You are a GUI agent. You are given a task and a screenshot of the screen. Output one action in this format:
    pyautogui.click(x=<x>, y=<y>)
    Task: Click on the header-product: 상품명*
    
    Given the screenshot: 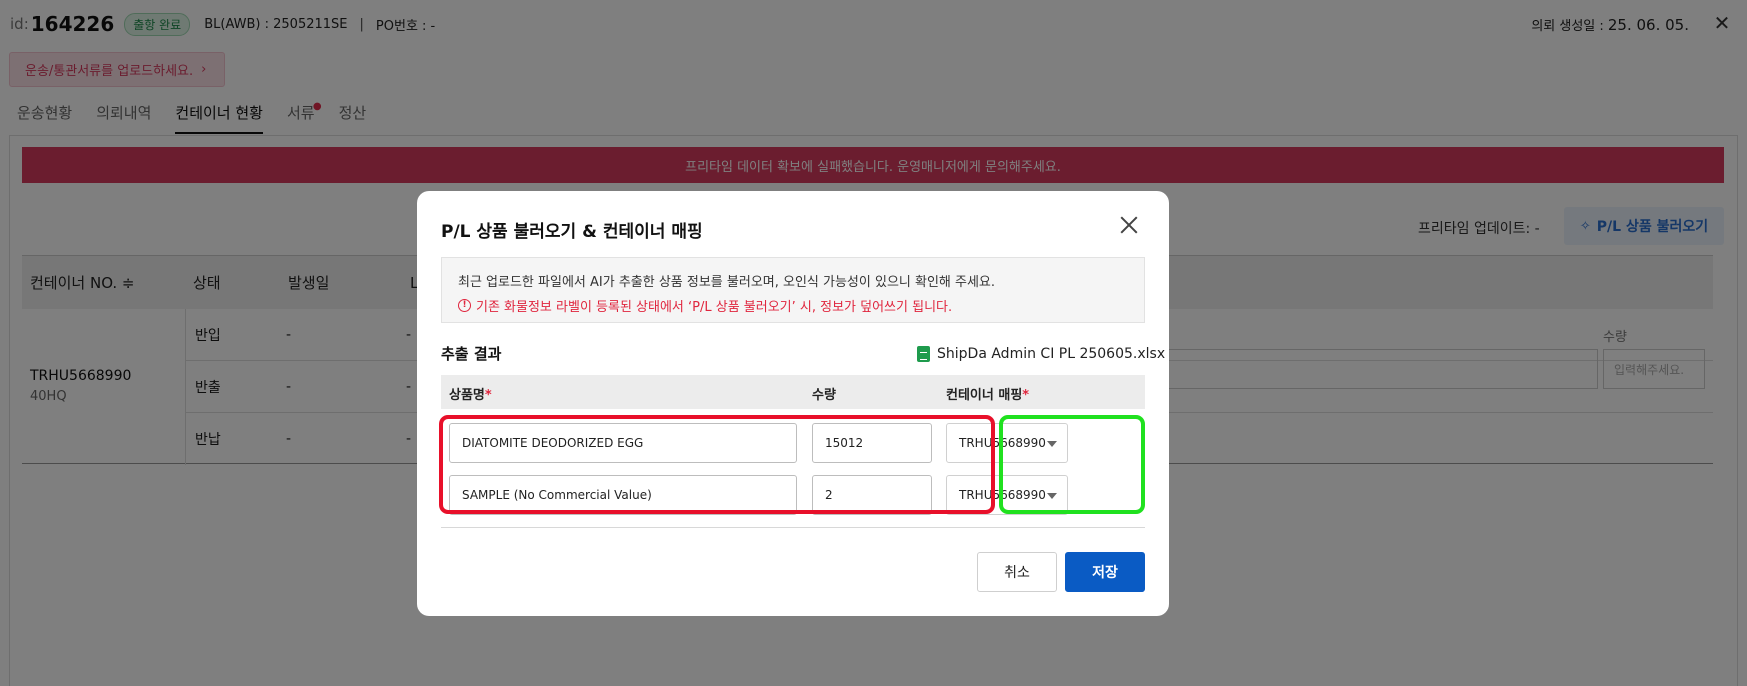 What is the action you would take?
    pyautogui.click(x=470, y=393)
    